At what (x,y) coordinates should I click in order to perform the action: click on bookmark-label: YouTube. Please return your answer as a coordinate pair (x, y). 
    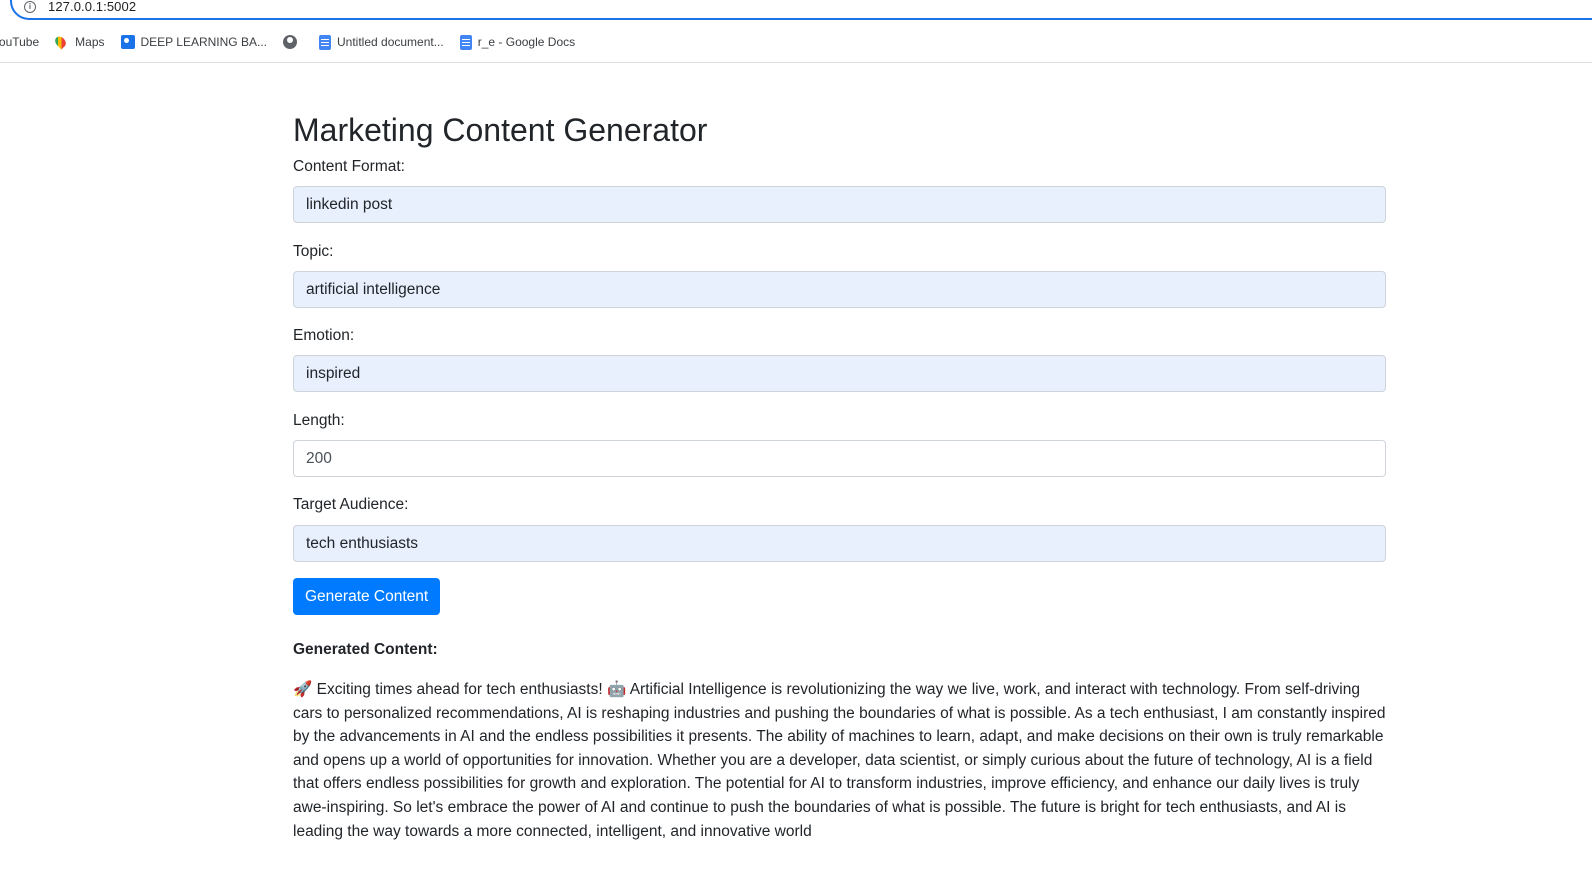
    Looking at the image, I should click on (20, 42).